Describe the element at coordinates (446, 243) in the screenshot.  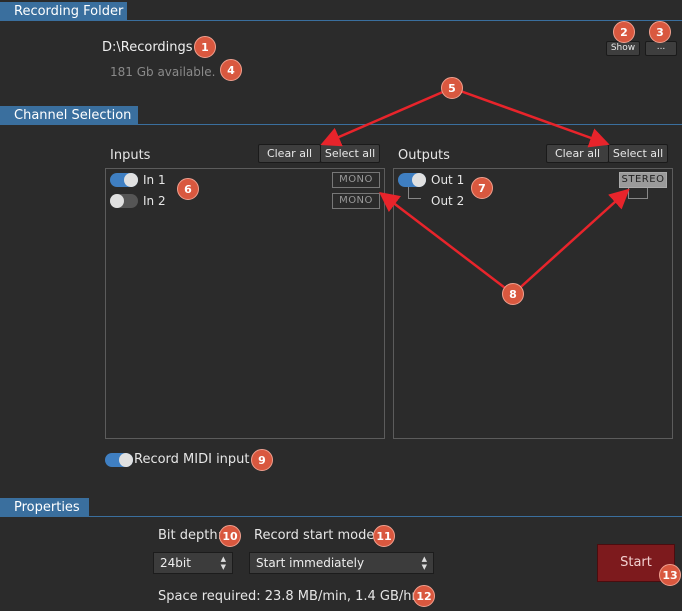
I see `arrow-to-input-mono-tag` at that location.